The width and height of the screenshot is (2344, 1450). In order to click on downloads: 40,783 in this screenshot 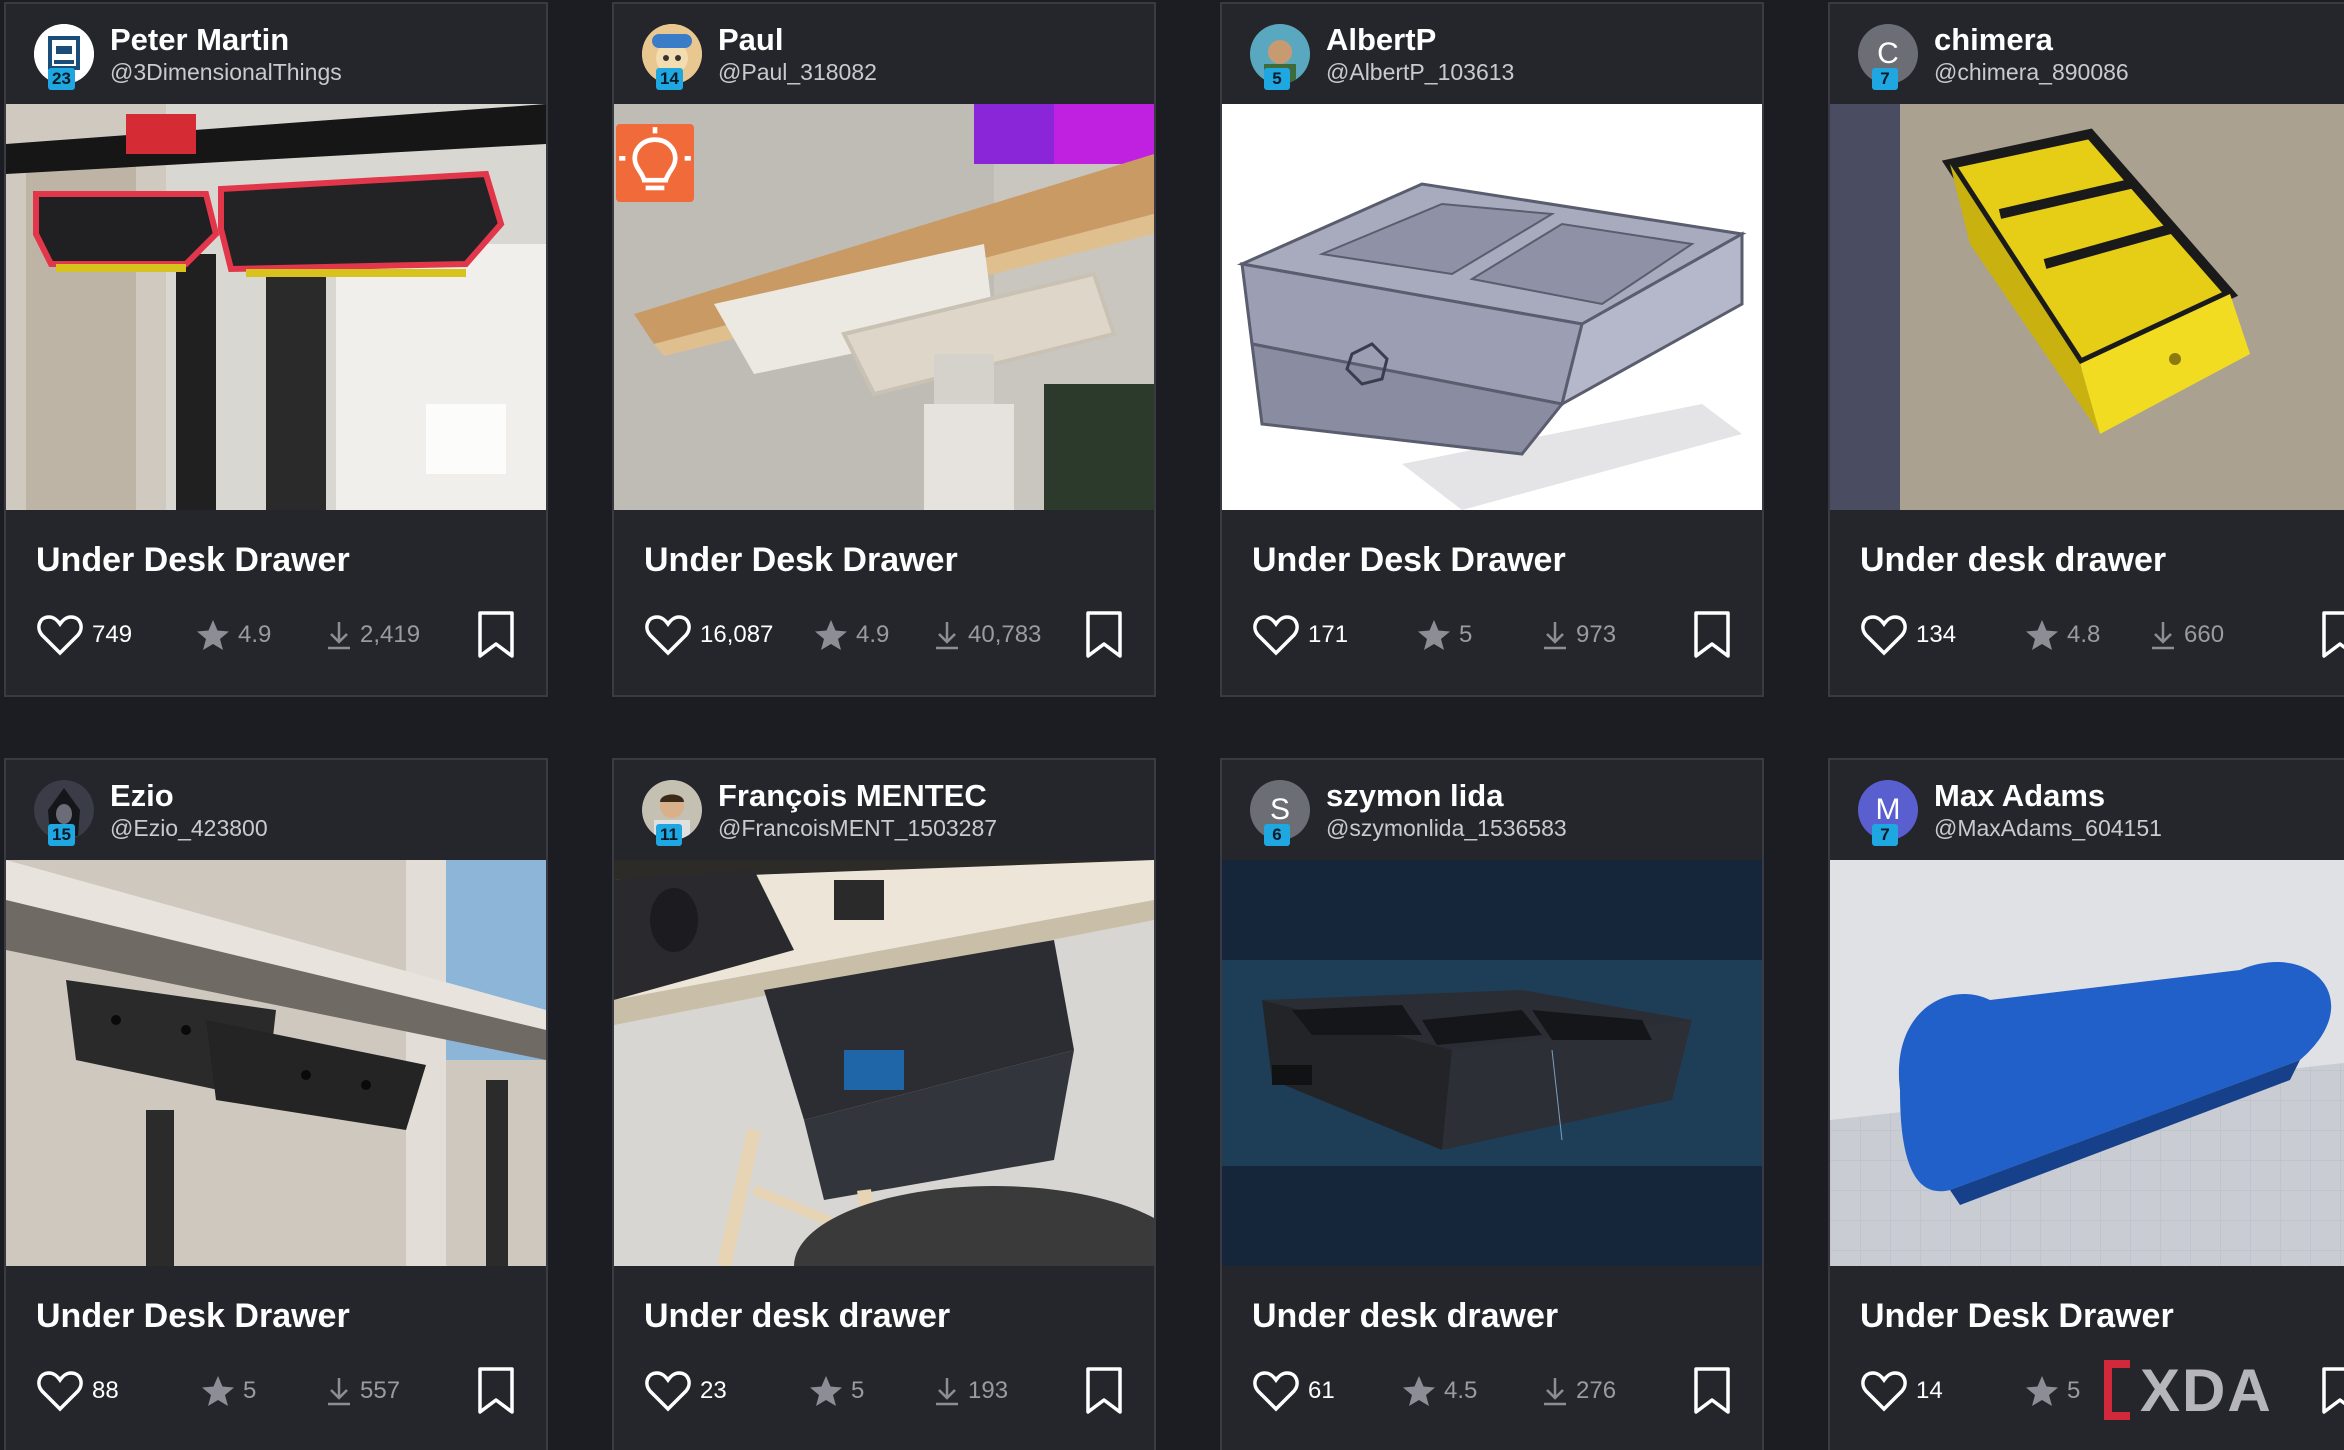, I will do `click(987, 635)`.